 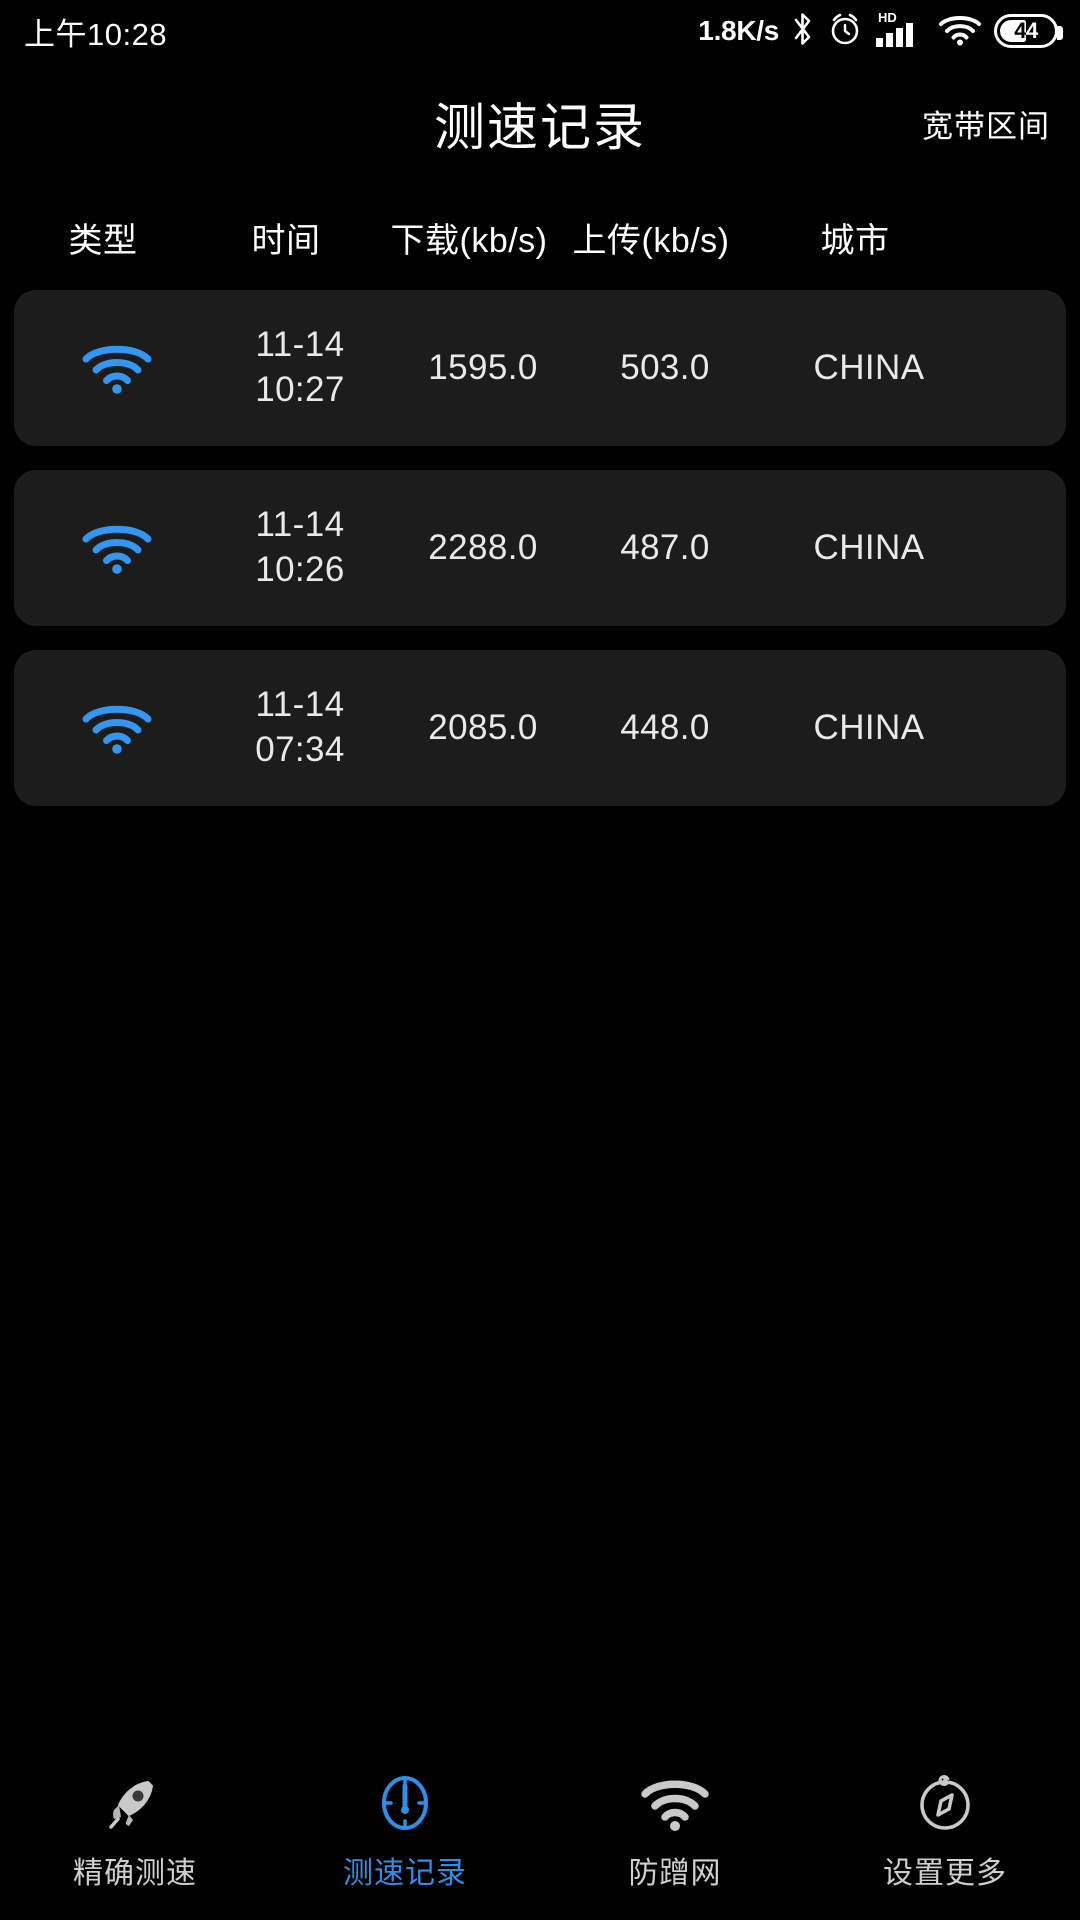 I want to click on battery-level-text: 44, so click(x=1026, y=30).